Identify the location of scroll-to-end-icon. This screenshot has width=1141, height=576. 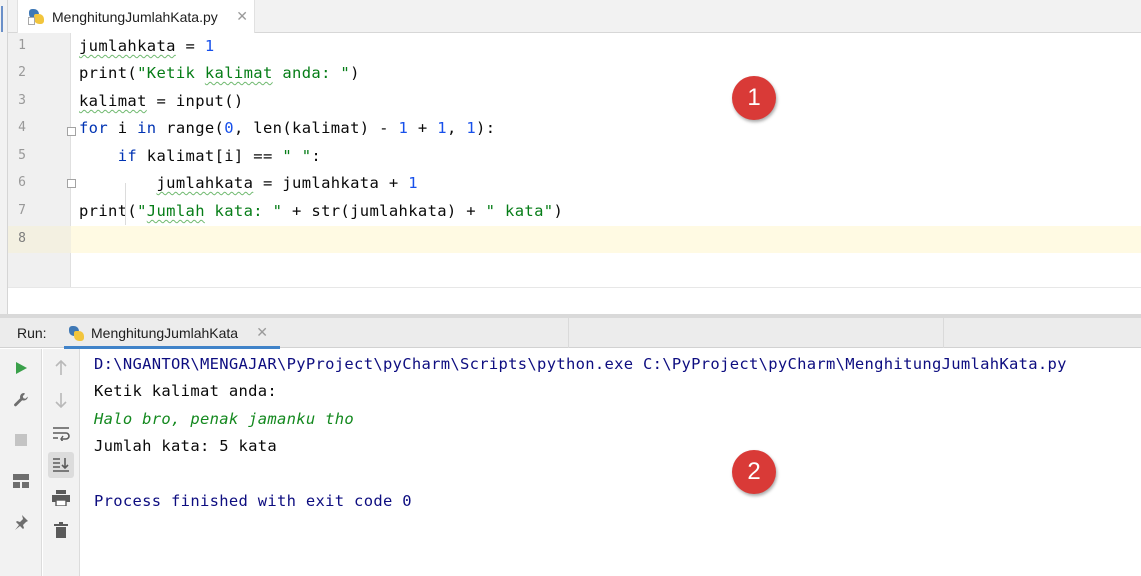
(61, 465).